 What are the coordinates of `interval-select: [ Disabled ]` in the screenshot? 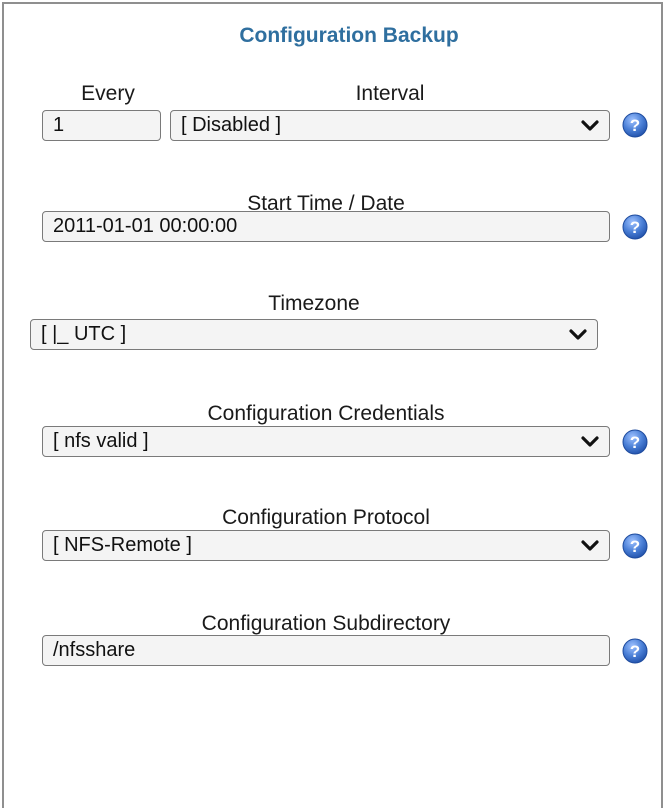 It's located at (390, 125).